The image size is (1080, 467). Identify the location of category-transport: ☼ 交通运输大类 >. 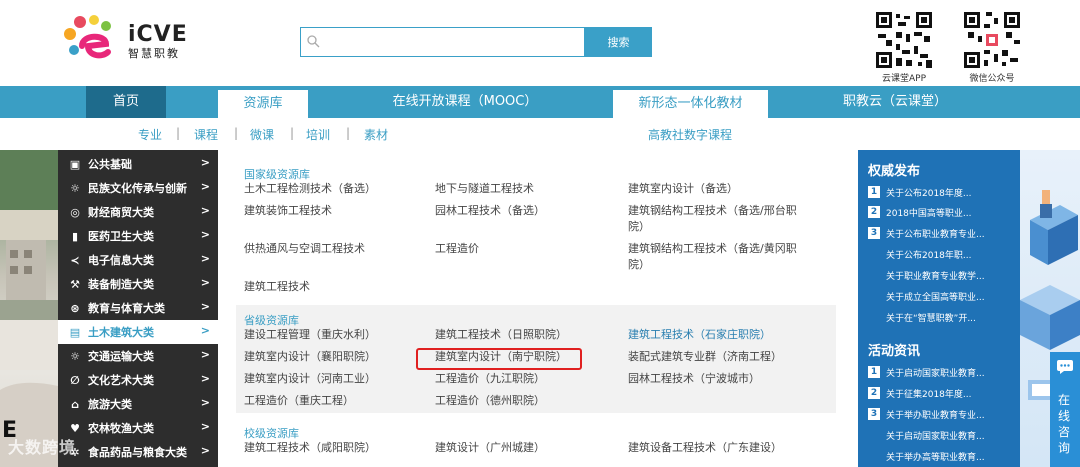
(138, 356).